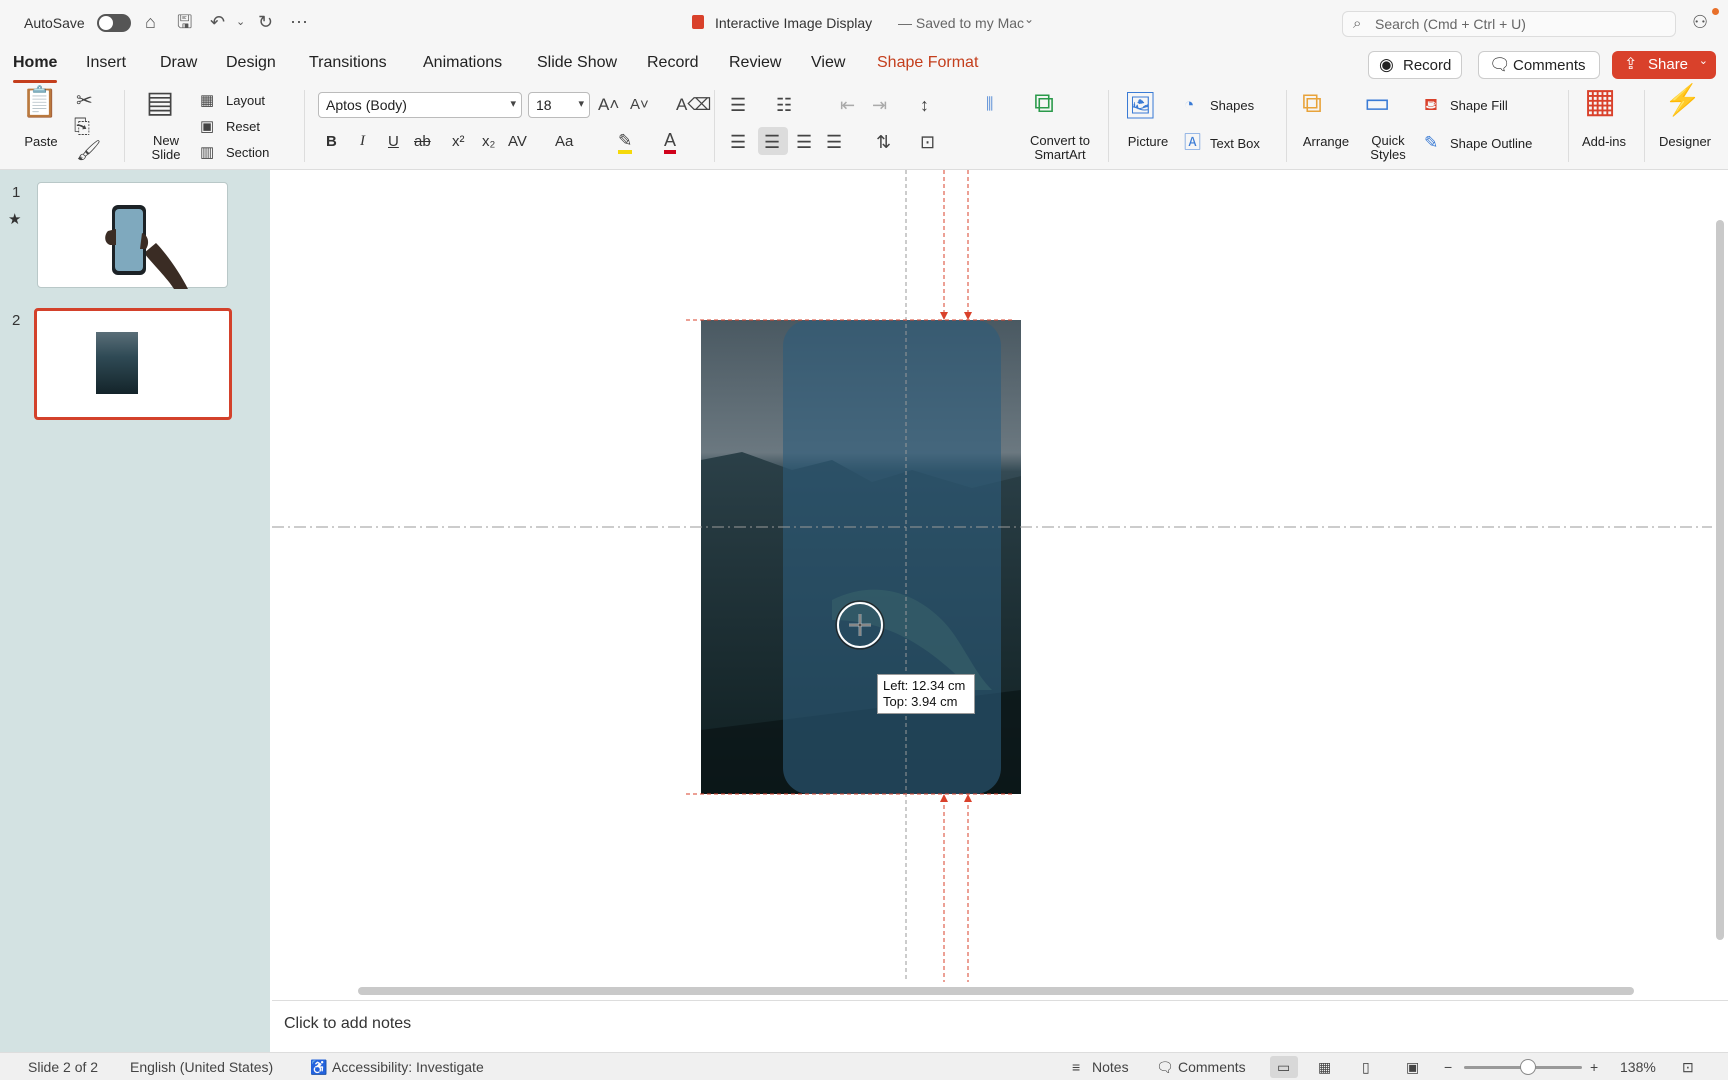 This screenshot has height=1080, width=1728. Describe the element at coordinates (1688, 1067) in the screenshot. I see `fit-to-window-icon: ⊡` at that location.